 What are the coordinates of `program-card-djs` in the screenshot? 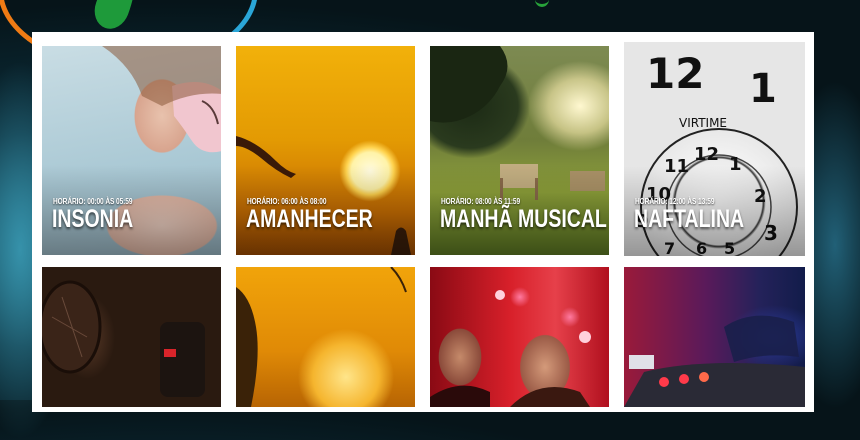 It's located at (519, 337).